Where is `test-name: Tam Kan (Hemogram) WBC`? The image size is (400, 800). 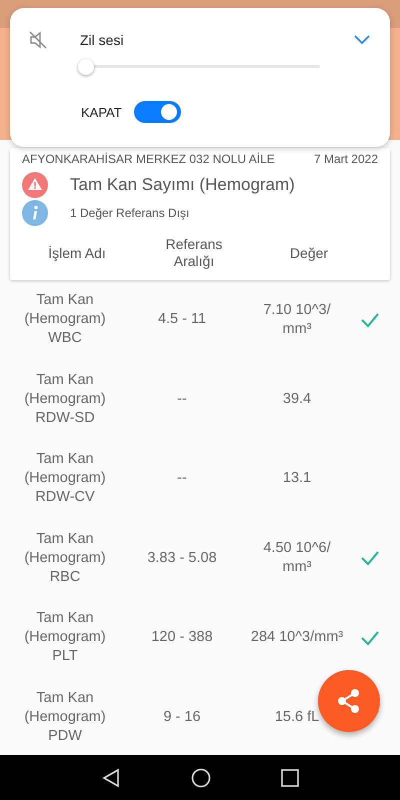 test-name: Tam Kan (Hemogram) WBC is located at coordinates (65, 319).